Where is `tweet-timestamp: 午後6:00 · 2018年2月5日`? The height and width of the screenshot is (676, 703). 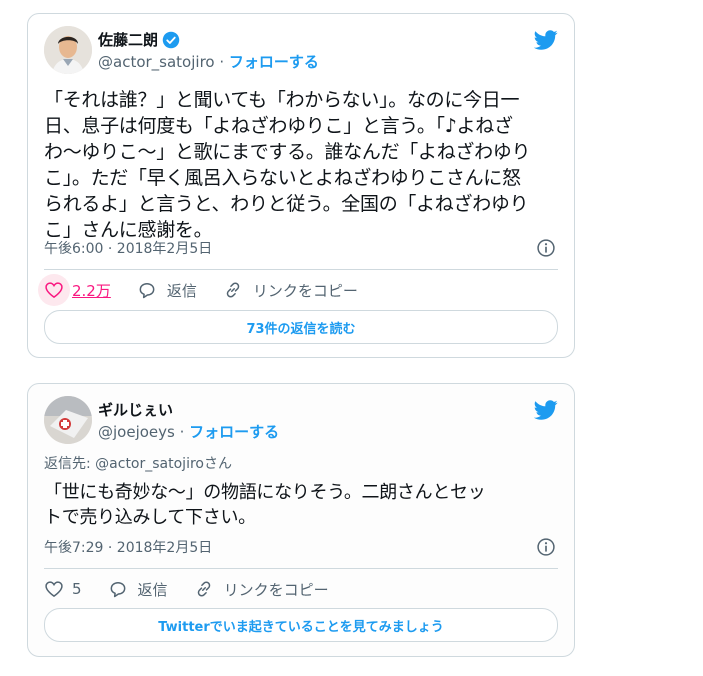
tweet-timestamp: 午後6:00 · 2018年2月5日 is located at coordinates (128, 249).